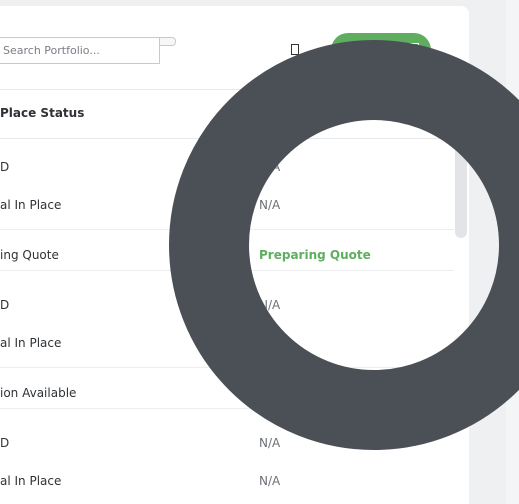 The height and width of the screenshot is (504, 519). Describe the element at coordinates (270, 205) in the screenshot. I see `row-2-current-phase: N/A` at that location.